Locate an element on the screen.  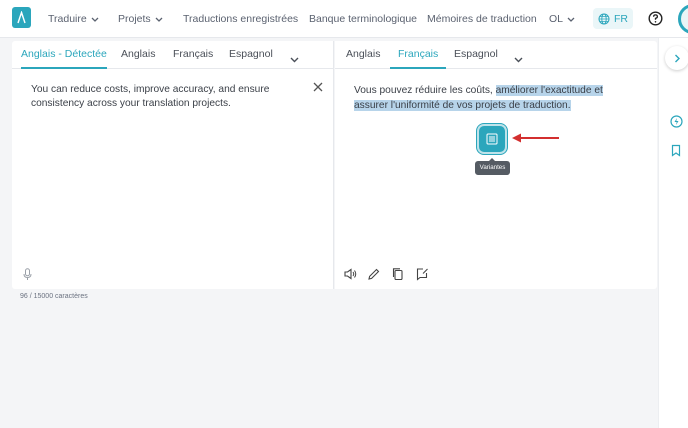
close-icon is located at coordinates (318, 86).